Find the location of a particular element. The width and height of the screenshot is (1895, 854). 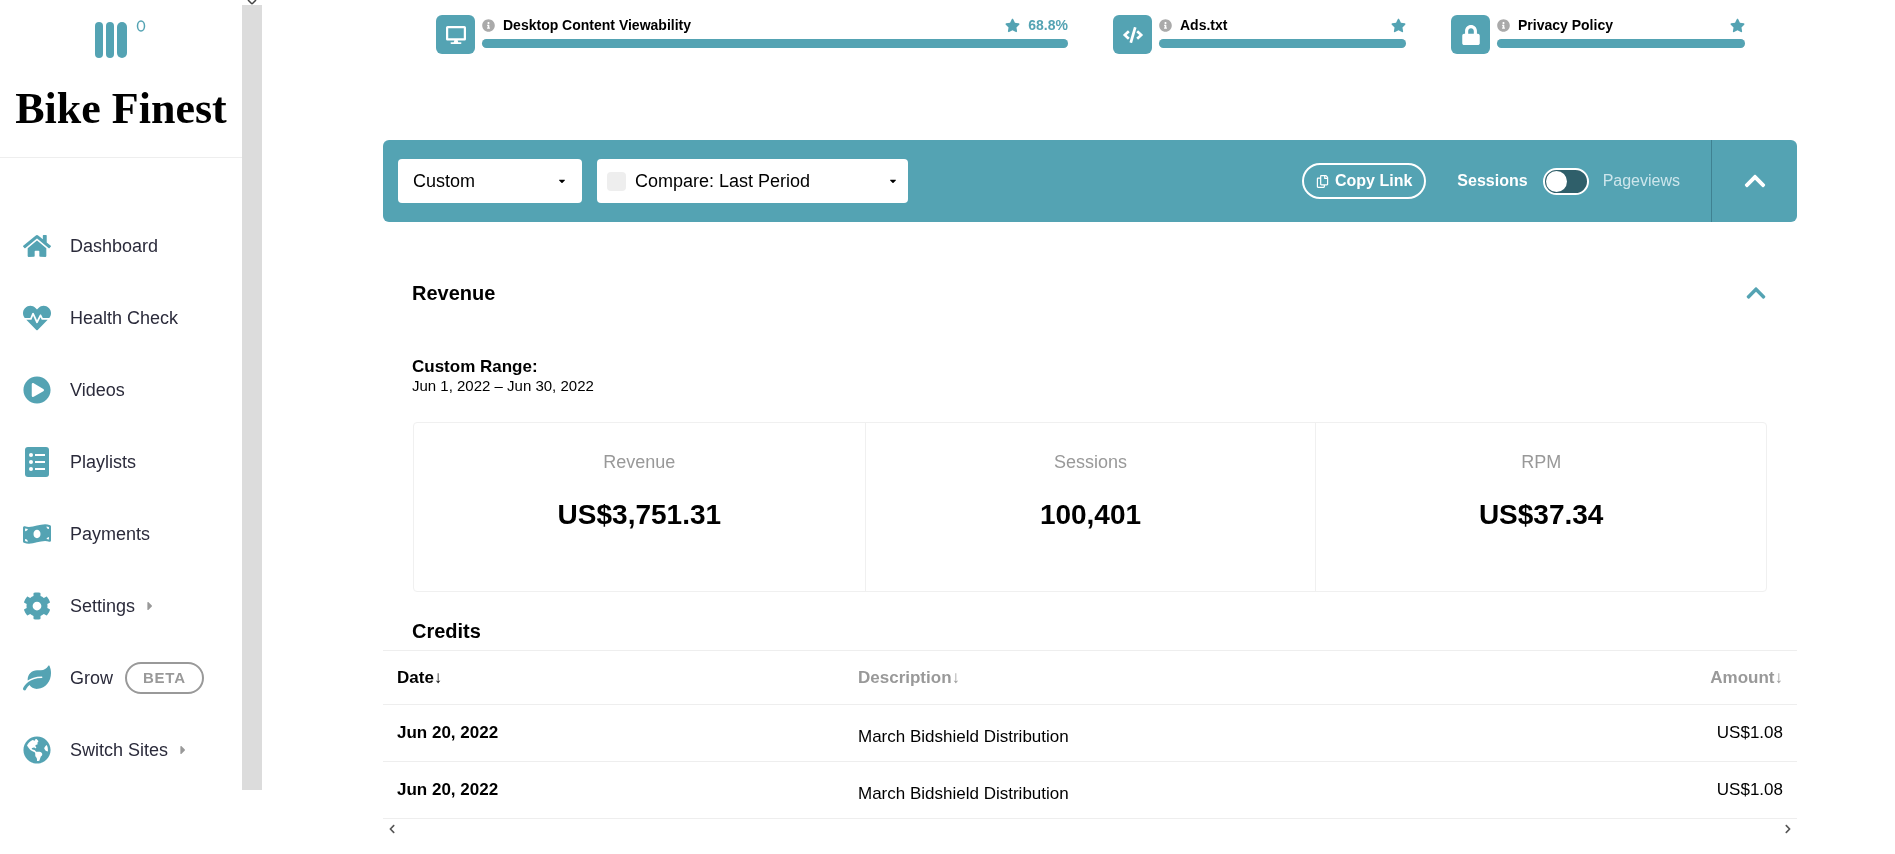

scrollbar is located at coordinates (252, 397).